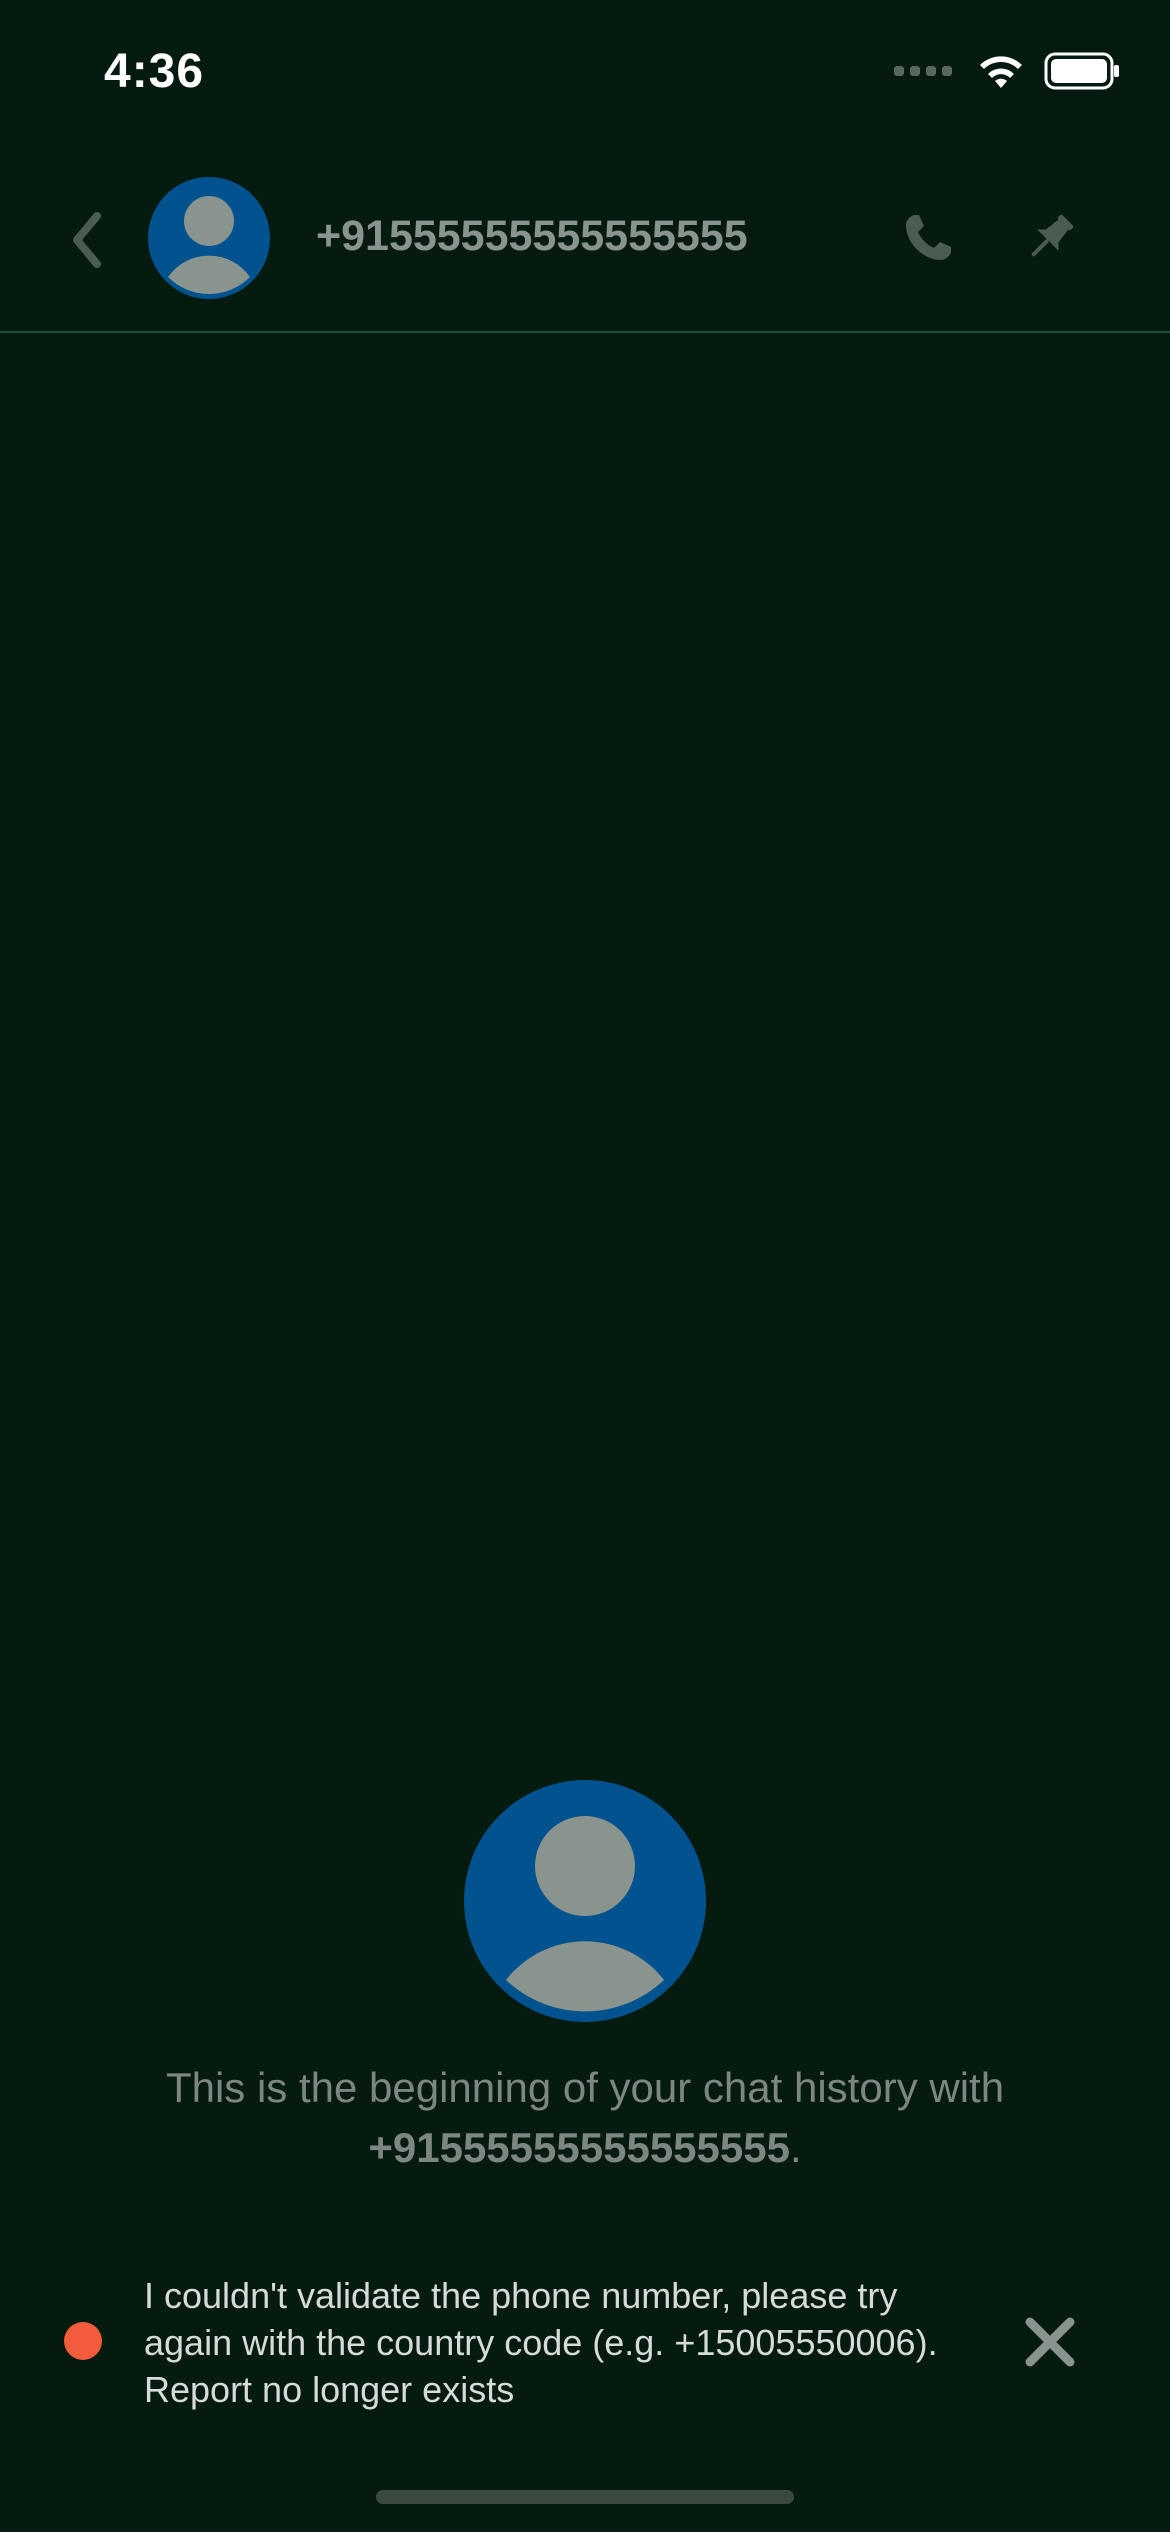 The height and width of the screenshot is (2532, 1170). Describe the element at coordinates (579, 2147) in the screenshot. I see `intro-contact-name: +91555555555555555` at that location.